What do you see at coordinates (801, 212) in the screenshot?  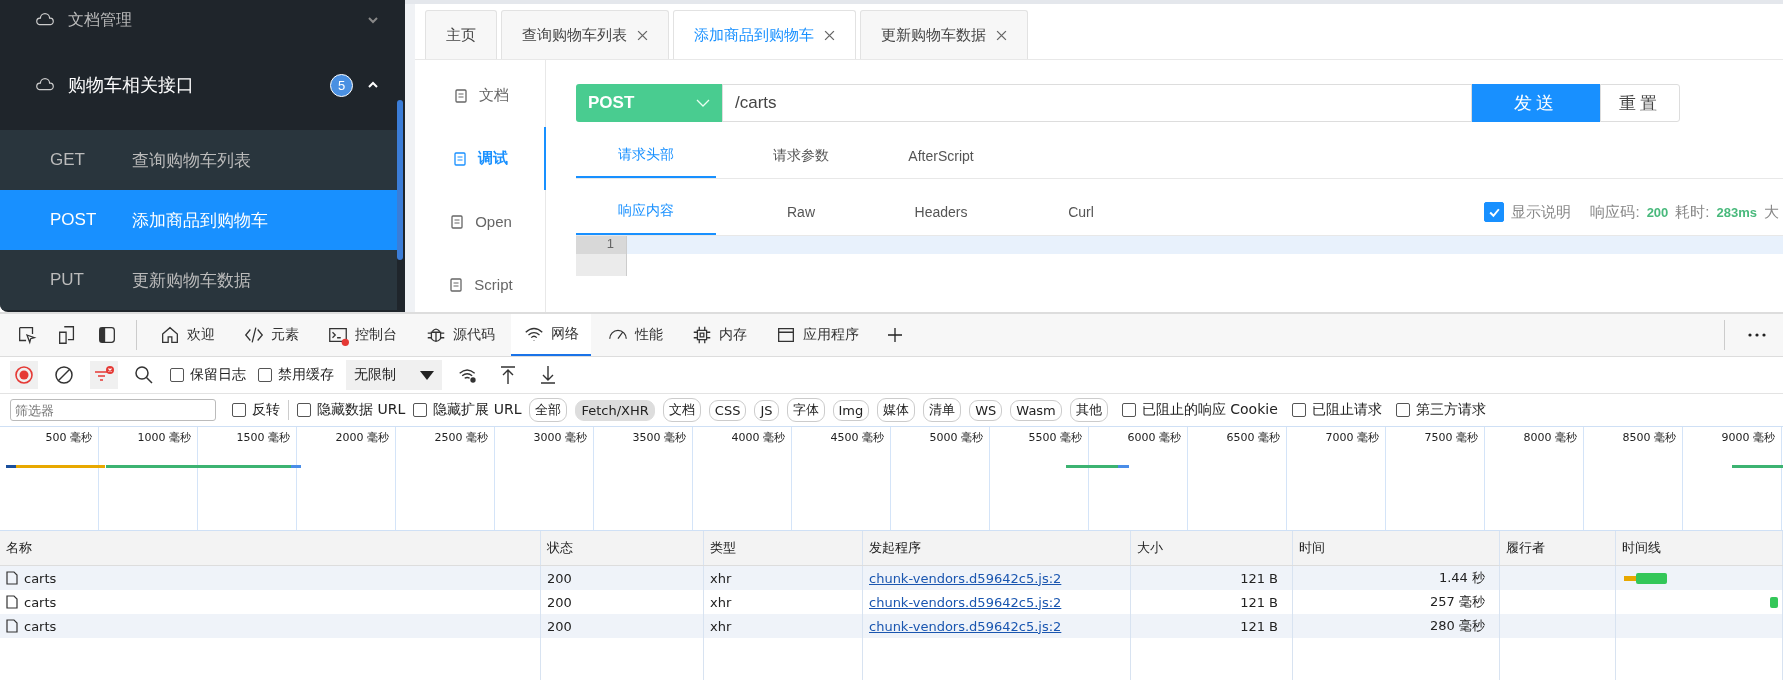 I see `response-tab: Raw` at bounding box center [801, 212].